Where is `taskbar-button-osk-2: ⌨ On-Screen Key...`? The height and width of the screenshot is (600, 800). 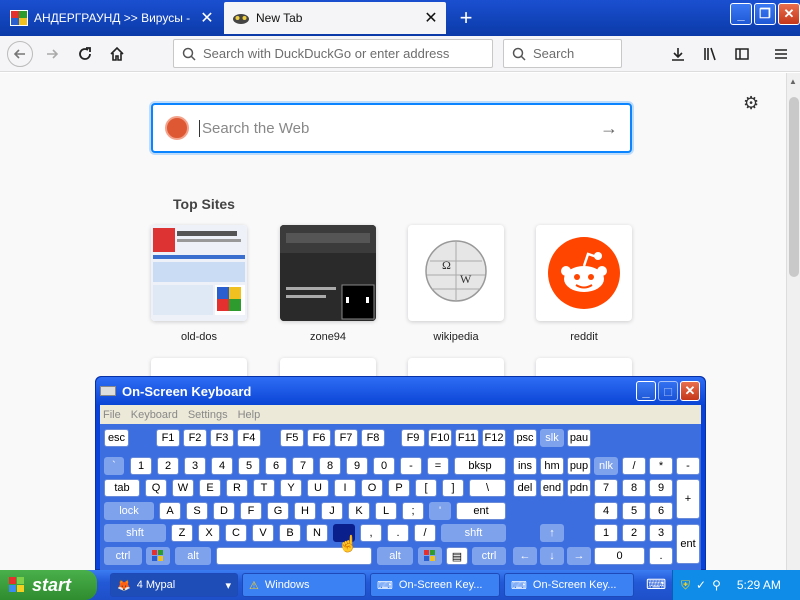 taskbar-button-osk-2: ⌨ On-Screen Key... is located at coordinates (569, 585).